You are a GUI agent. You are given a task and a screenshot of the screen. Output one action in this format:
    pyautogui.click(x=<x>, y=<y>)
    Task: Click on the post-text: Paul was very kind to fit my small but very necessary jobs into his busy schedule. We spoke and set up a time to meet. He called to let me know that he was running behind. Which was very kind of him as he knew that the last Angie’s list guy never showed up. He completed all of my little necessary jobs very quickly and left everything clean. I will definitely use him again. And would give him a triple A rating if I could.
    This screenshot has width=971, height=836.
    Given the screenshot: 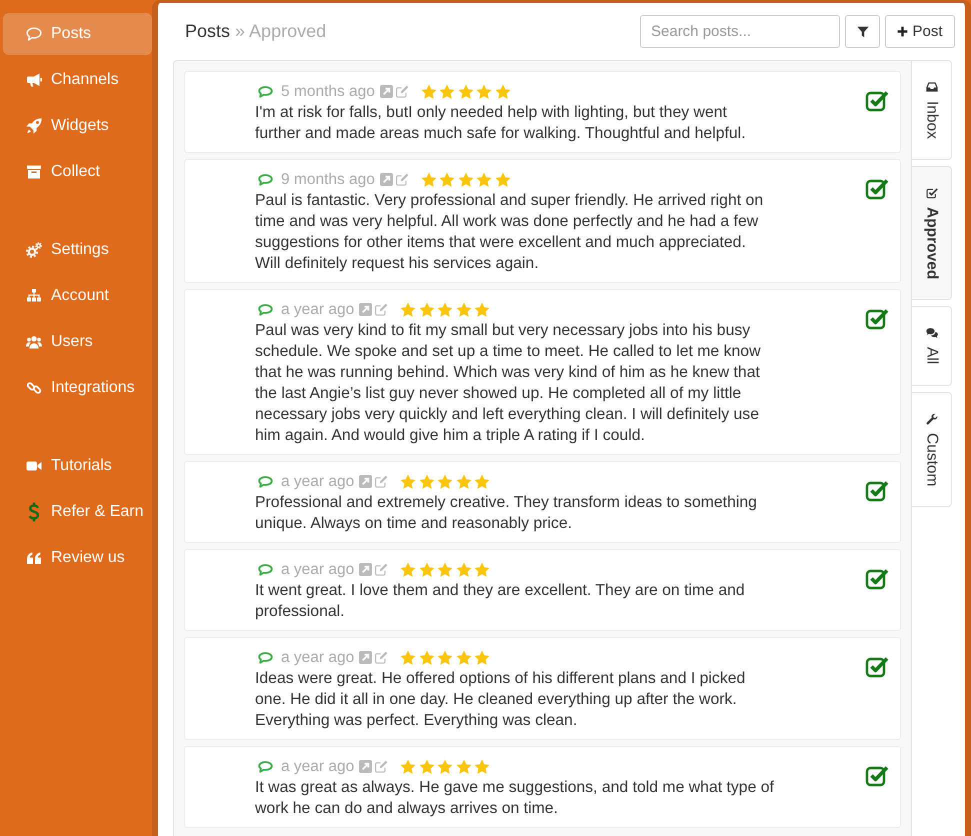 What is the action you would take?
    pyautogui.click(x=508, y=383)
    